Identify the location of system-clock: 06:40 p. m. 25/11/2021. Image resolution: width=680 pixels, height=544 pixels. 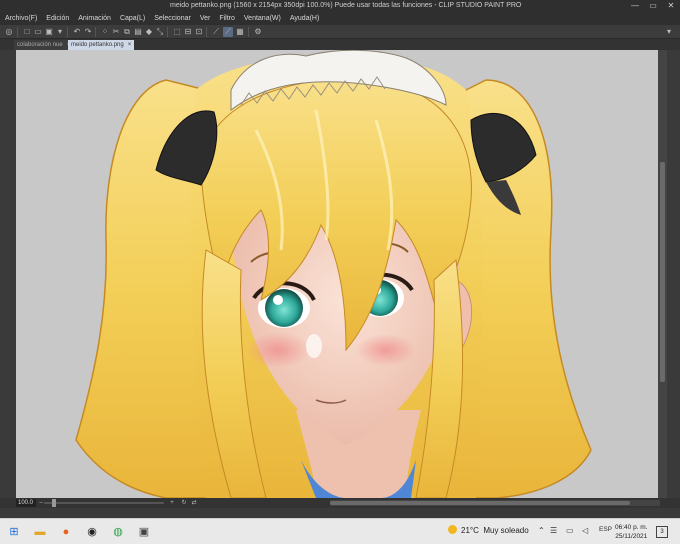
(631, 532).